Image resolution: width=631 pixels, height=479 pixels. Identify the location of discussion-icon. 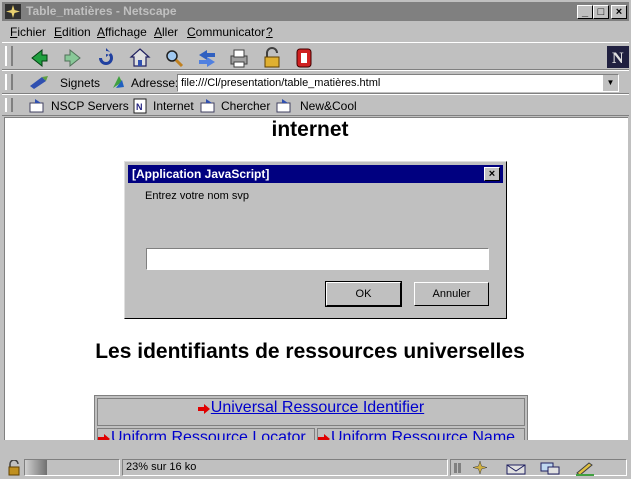
(550, 468).